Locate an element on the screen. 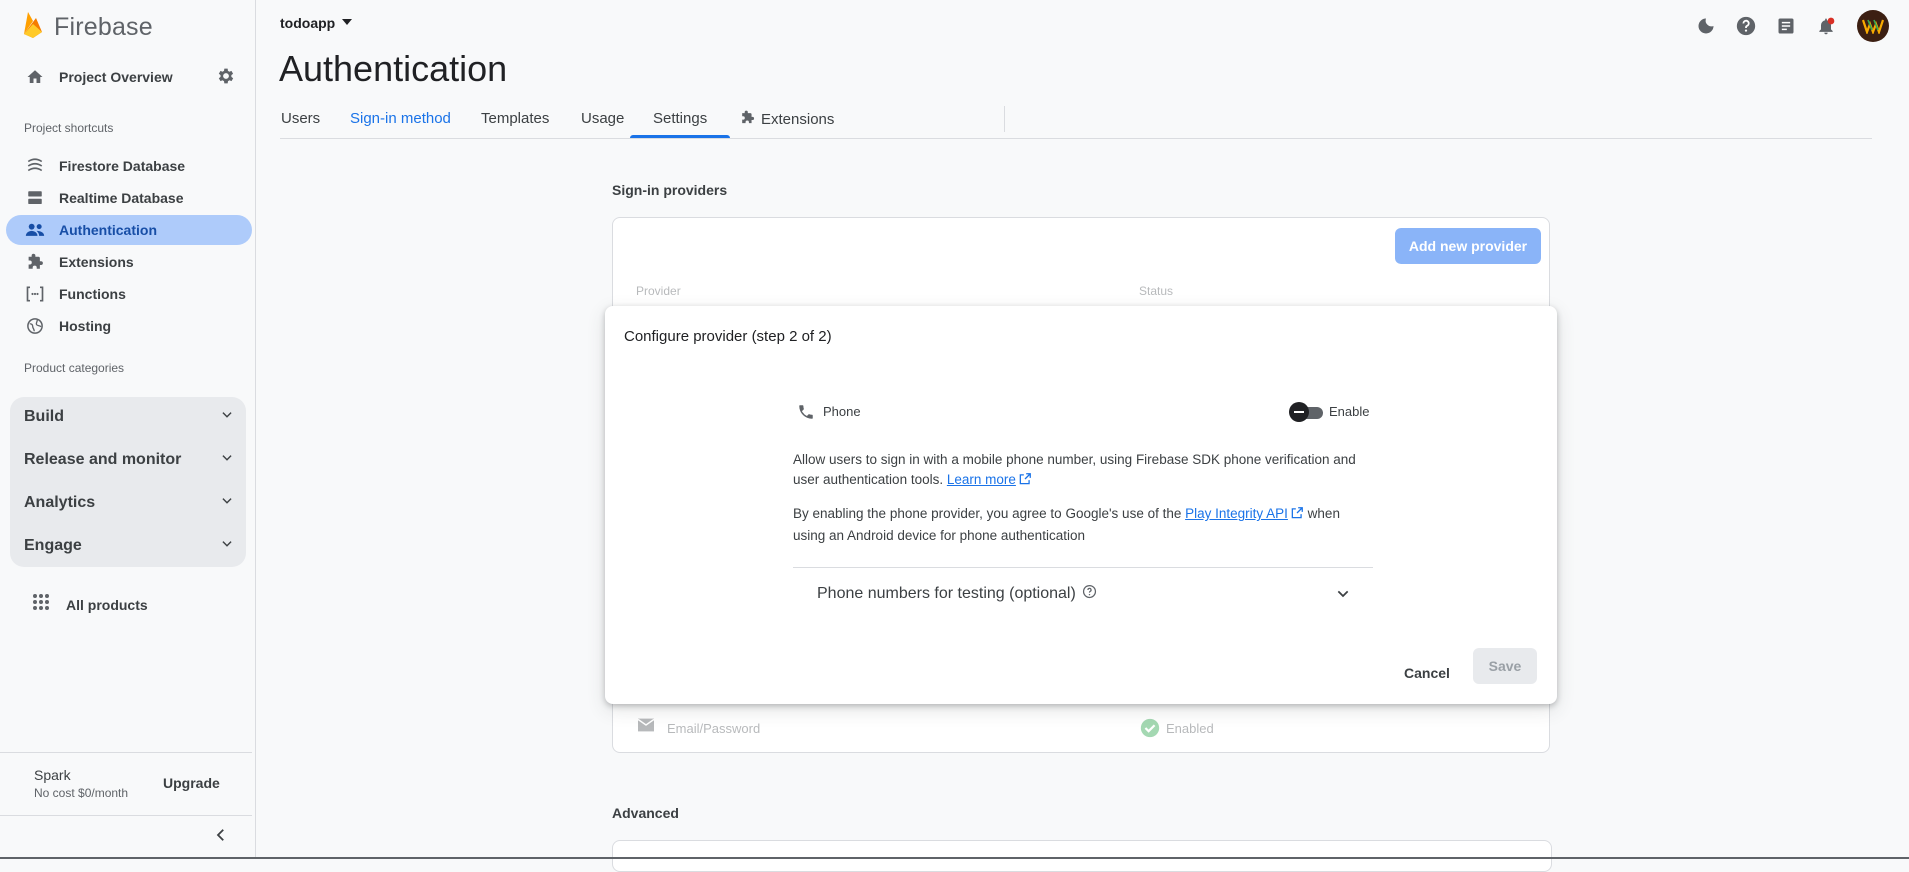 The width and height of the screenshot is (1909, 872). help-outline-icon is located at coordinates (1089, 594).